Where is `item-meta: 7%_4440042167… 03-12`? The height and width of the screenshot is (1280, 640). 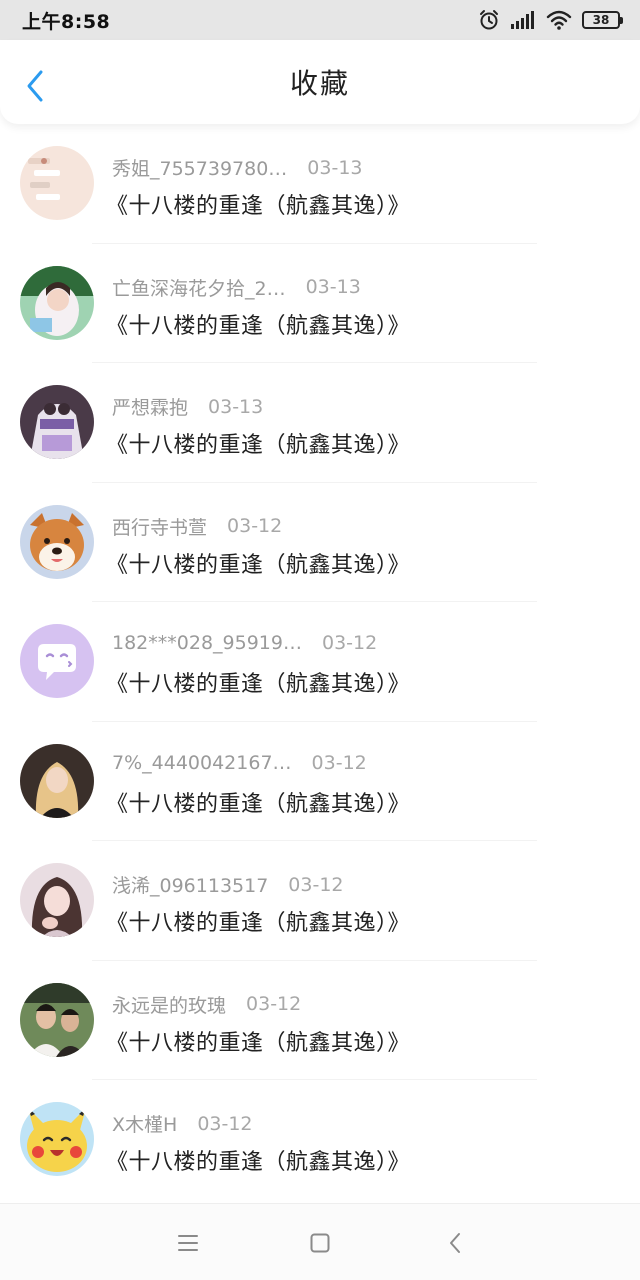
item-meta: 7%_4440042167… 03-12 is located at coordinates (239, 763).